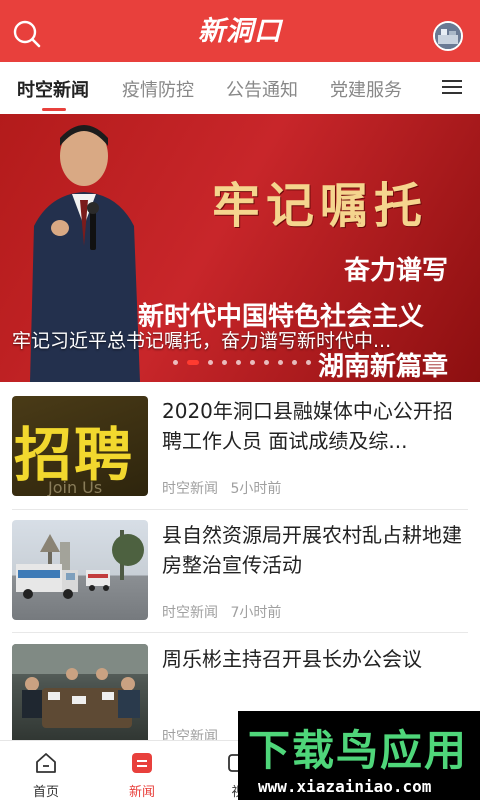 This screenshot has width=480, height=800. Describe the element at coordinates (320, 206) in the screenshot. I see `banner-headline: 牢记嘱托` at that location.